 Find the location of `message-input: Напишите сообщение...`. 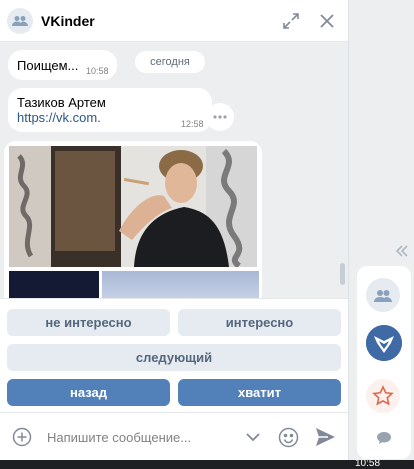

message-input: Напишите сообщение... is located at coordinates (119, 437).